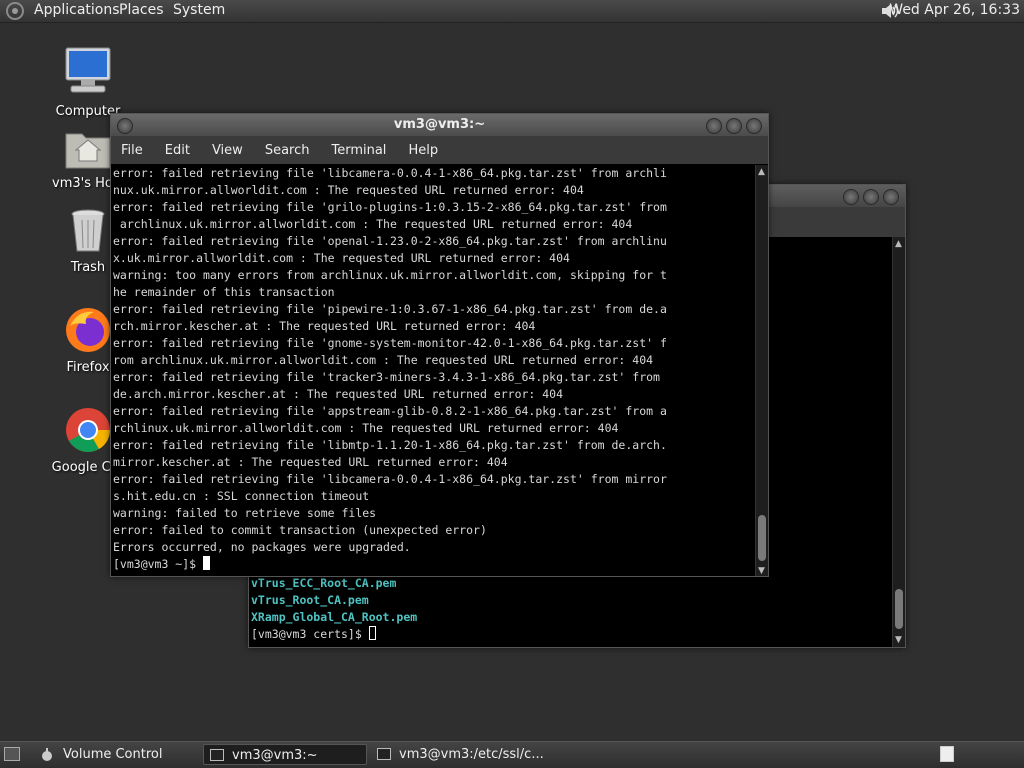 Image resolution: width=1024 pixels, height=768 pixels. I want to click on firefox-icon, so click(88, 330).